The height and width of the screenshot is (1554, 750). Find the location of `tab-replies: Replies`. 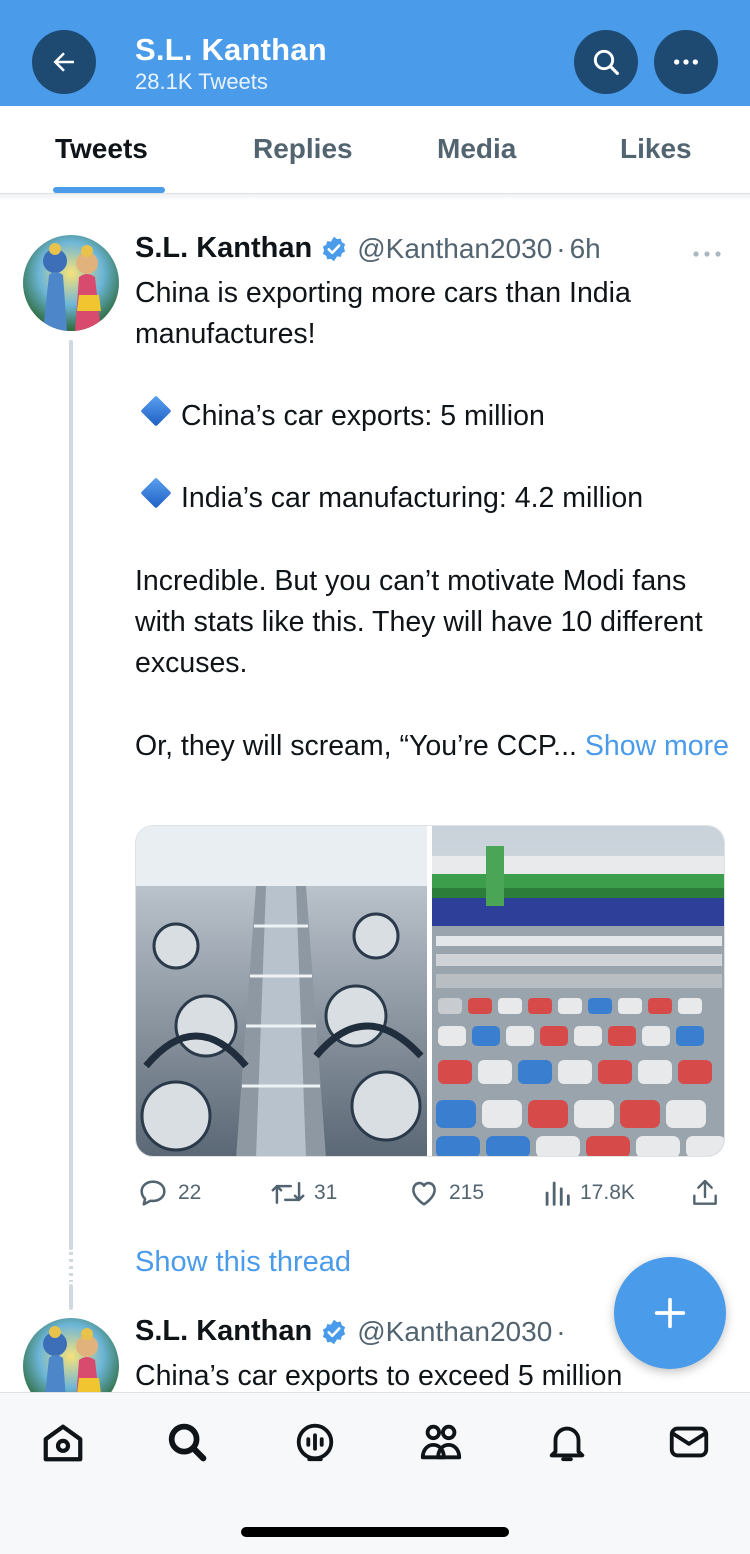

tab-replies: Replies is located at coordinates (303, 149).